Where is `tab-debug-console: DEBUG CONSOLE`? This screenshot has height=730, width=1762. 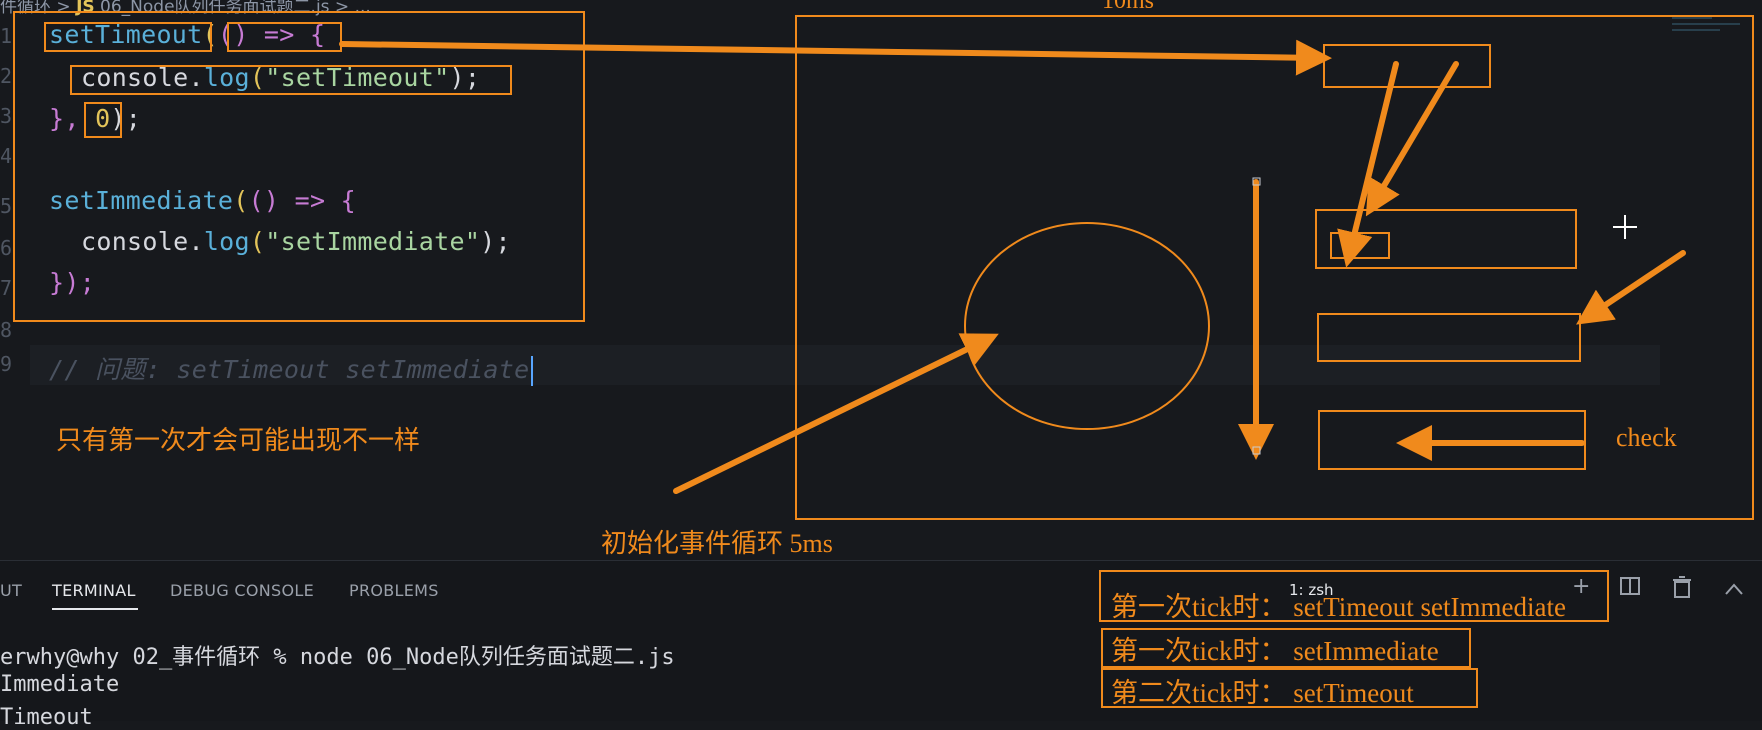 tab-debug-console: DEBUG CONSOLE is located at coordinates (242, 590).